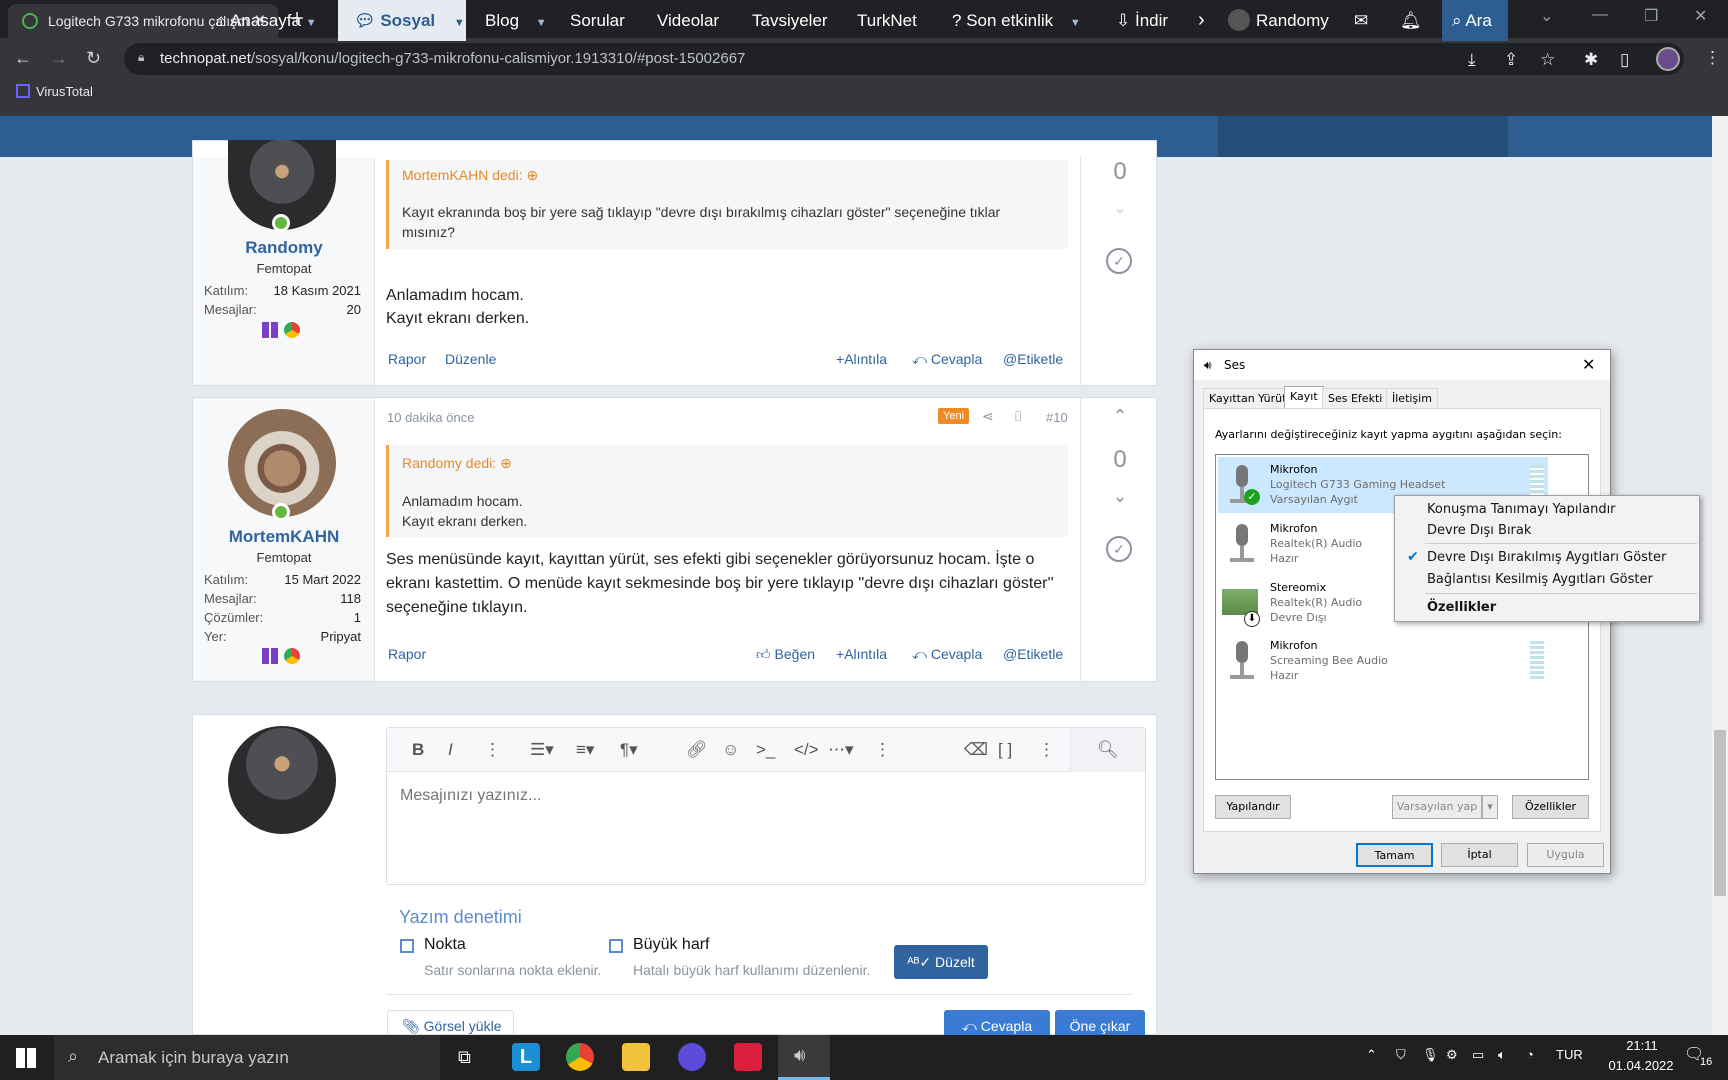 This screenshot has width=1728, height=1080. I want to click on clock-date: 01.04.2022, so click(1641, 1065).